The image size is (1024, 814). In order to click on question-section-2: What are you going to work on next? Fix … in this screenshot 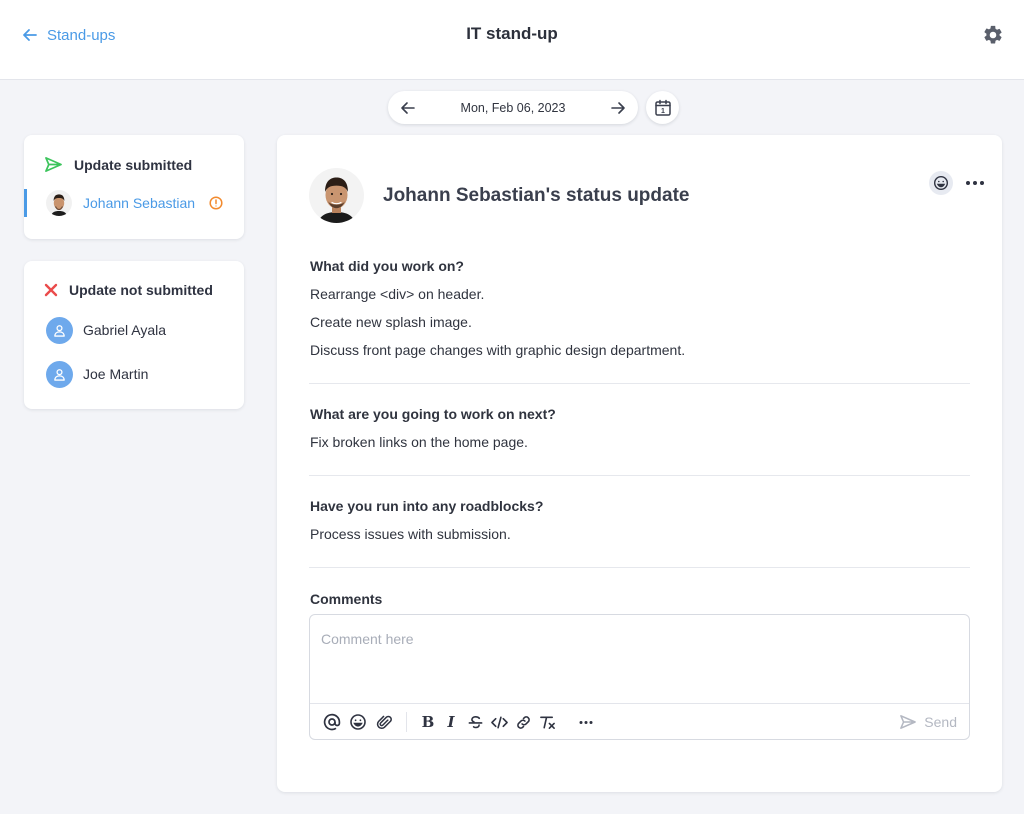, I will do `click(640, 434)`.